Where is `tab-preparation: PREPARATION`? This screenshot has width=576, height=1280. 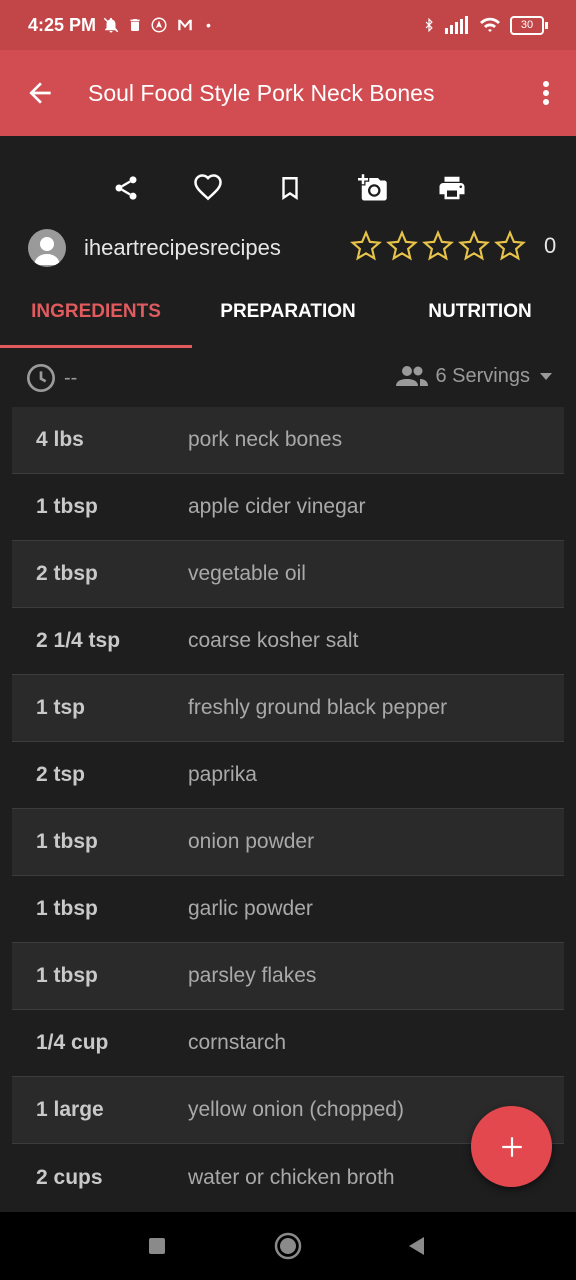 tab-preparation: PREPARATION is located at coordinates (288, 319).